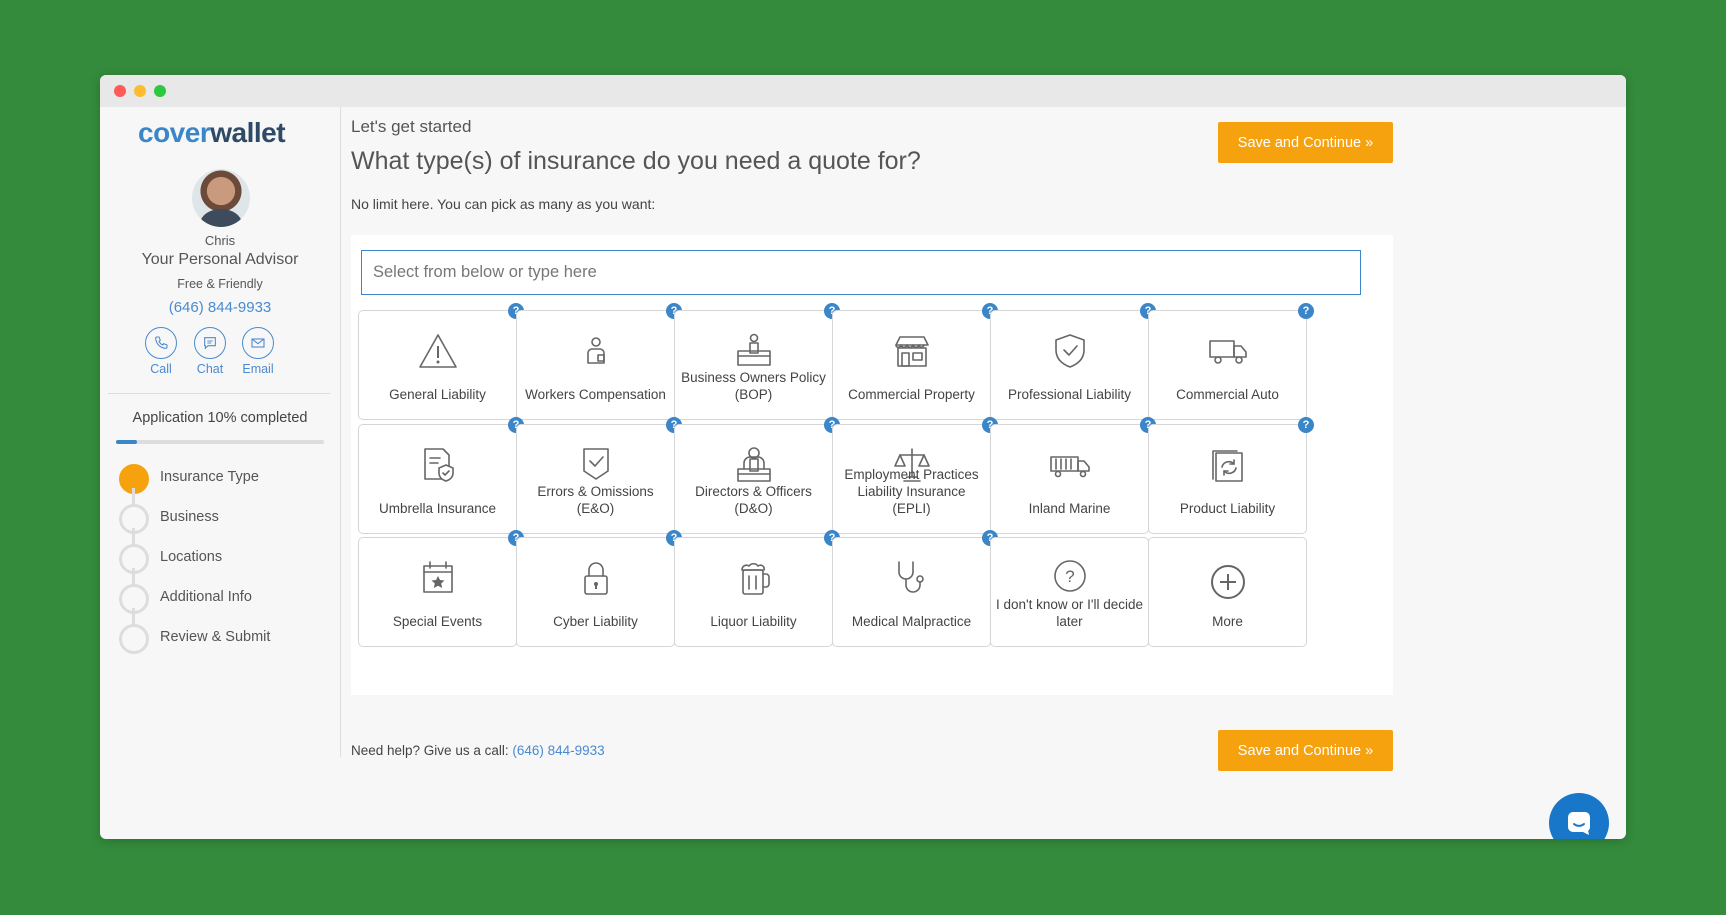  I want to click on insurance-option-card: Product Liability?, so click(1231, 475).